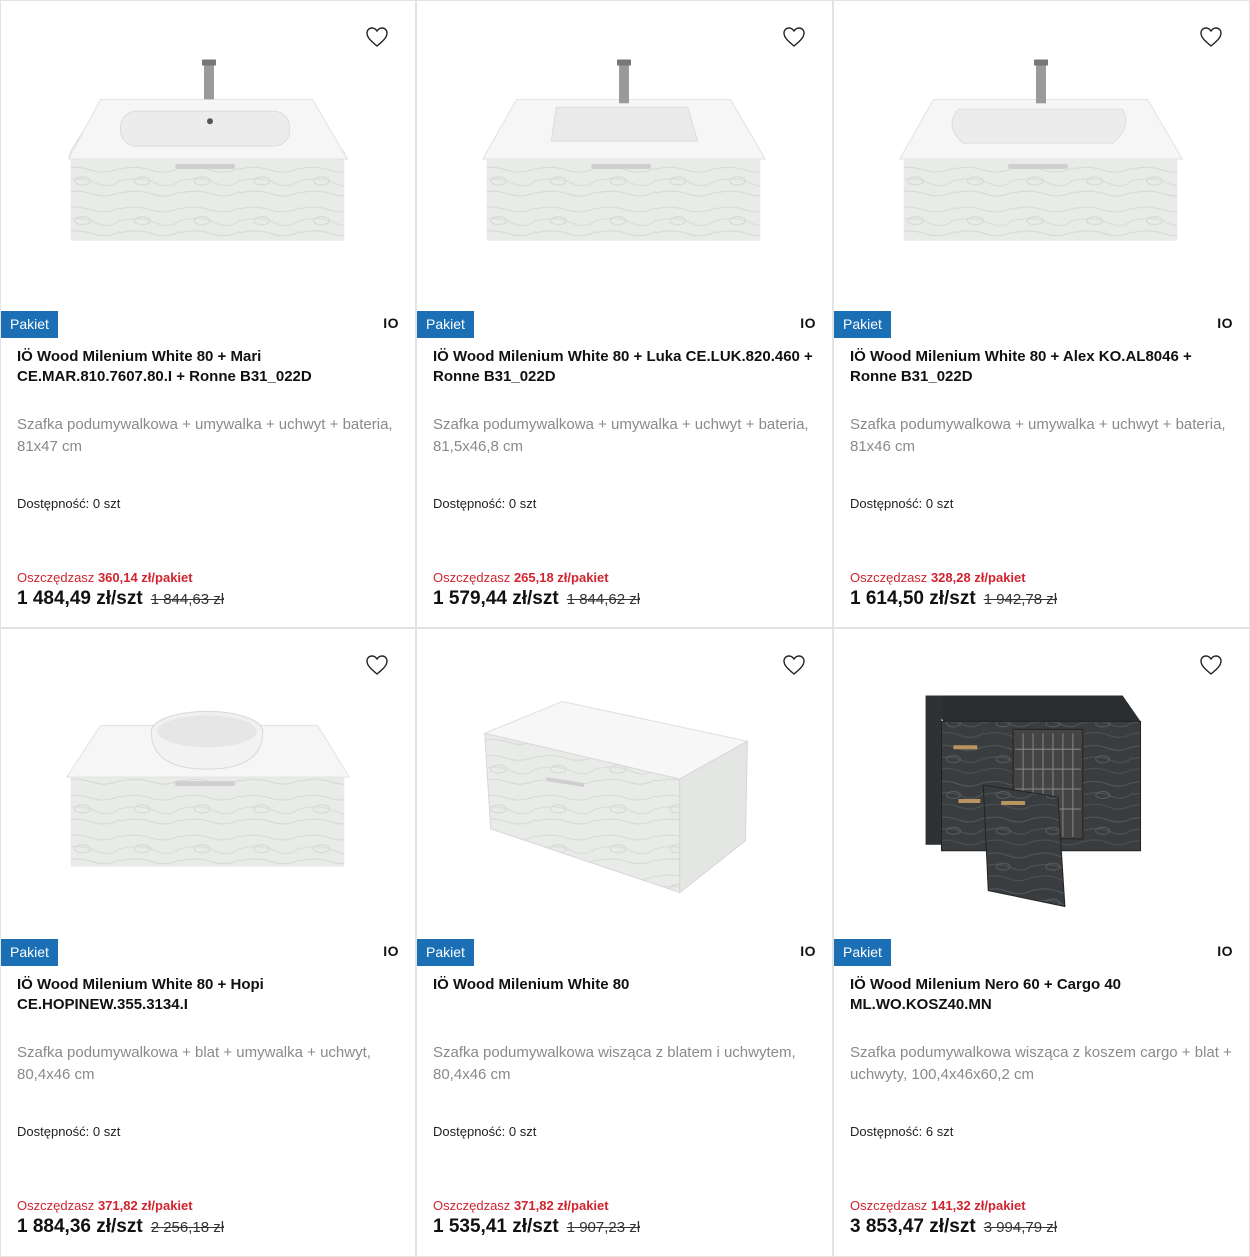  What do you see at coordinates (913, 1226) in the screenshot?
I see `current-price: 3 853,47 zł/szt` at bounding box center [913, 1226].